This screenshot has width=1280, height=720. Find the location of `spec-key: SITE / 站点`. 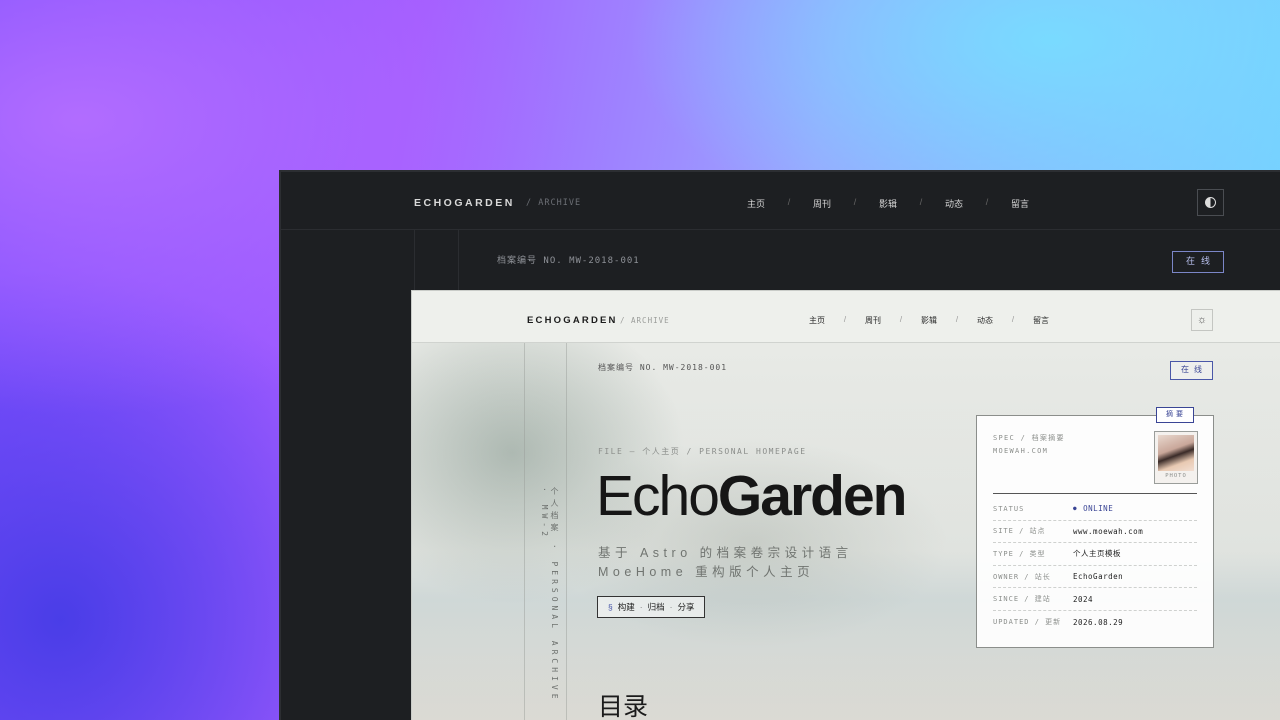

spec-key: SITE / 站点 is located at coordinates (1019, 531).